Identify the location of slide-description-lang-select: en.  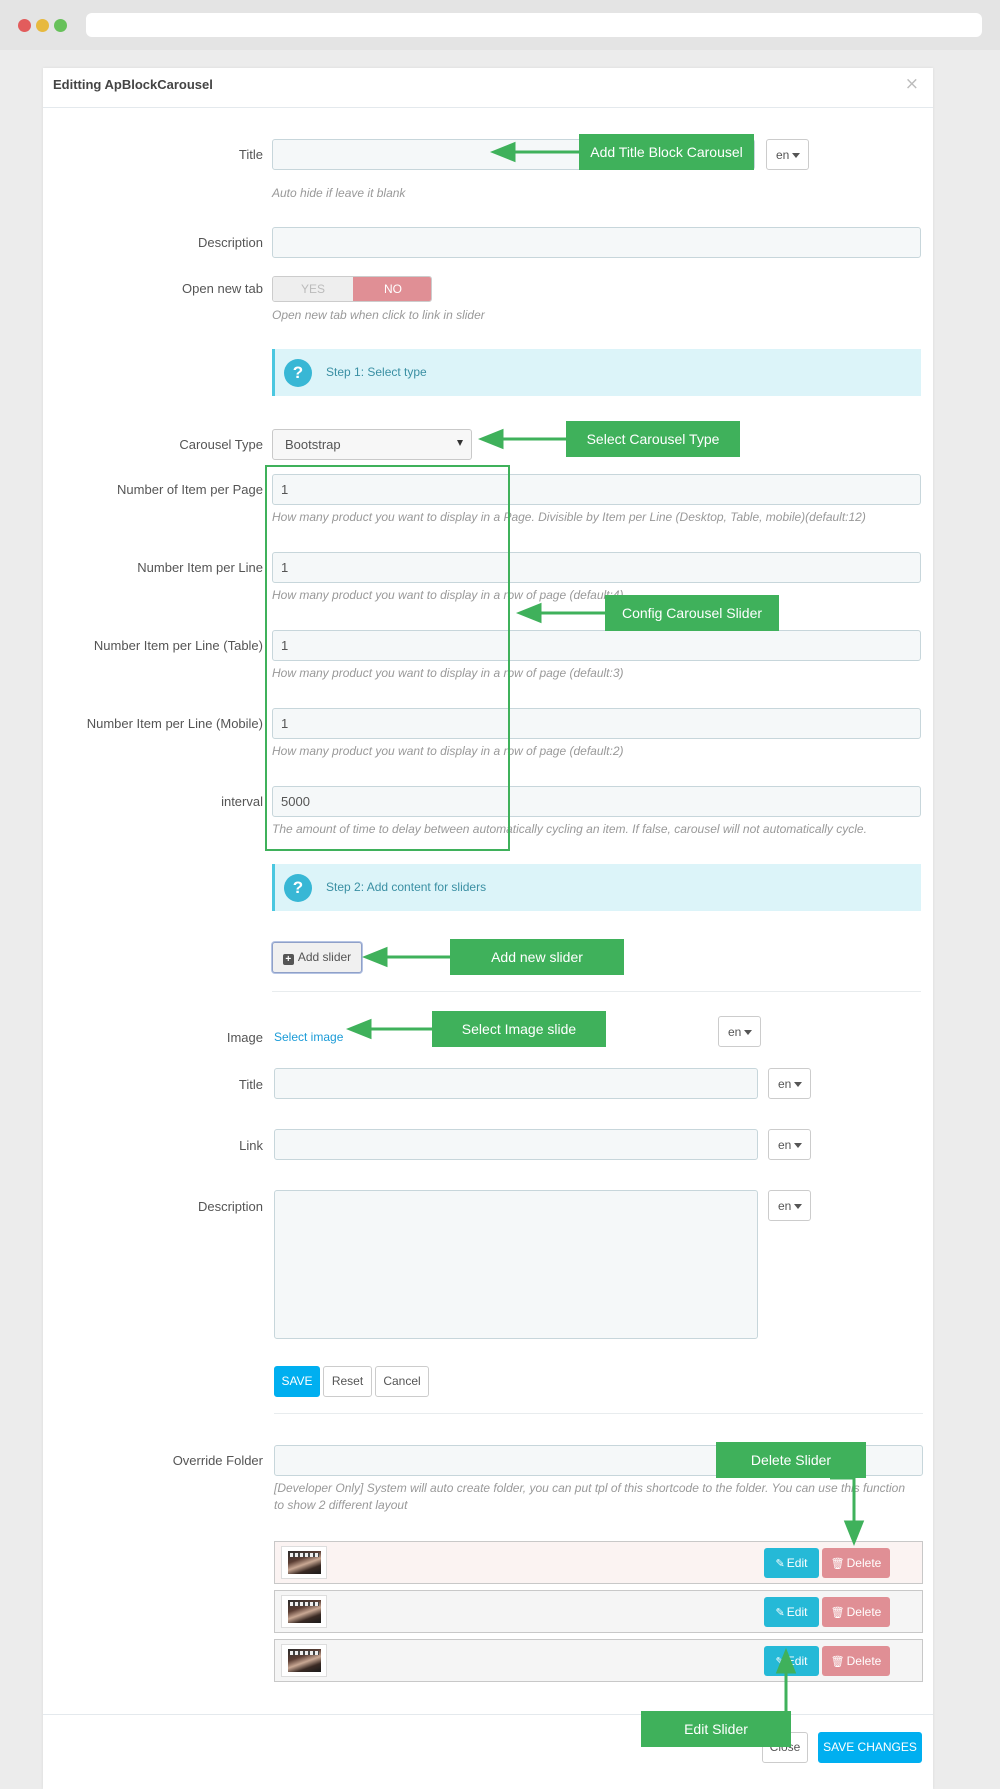
(789, 1205).